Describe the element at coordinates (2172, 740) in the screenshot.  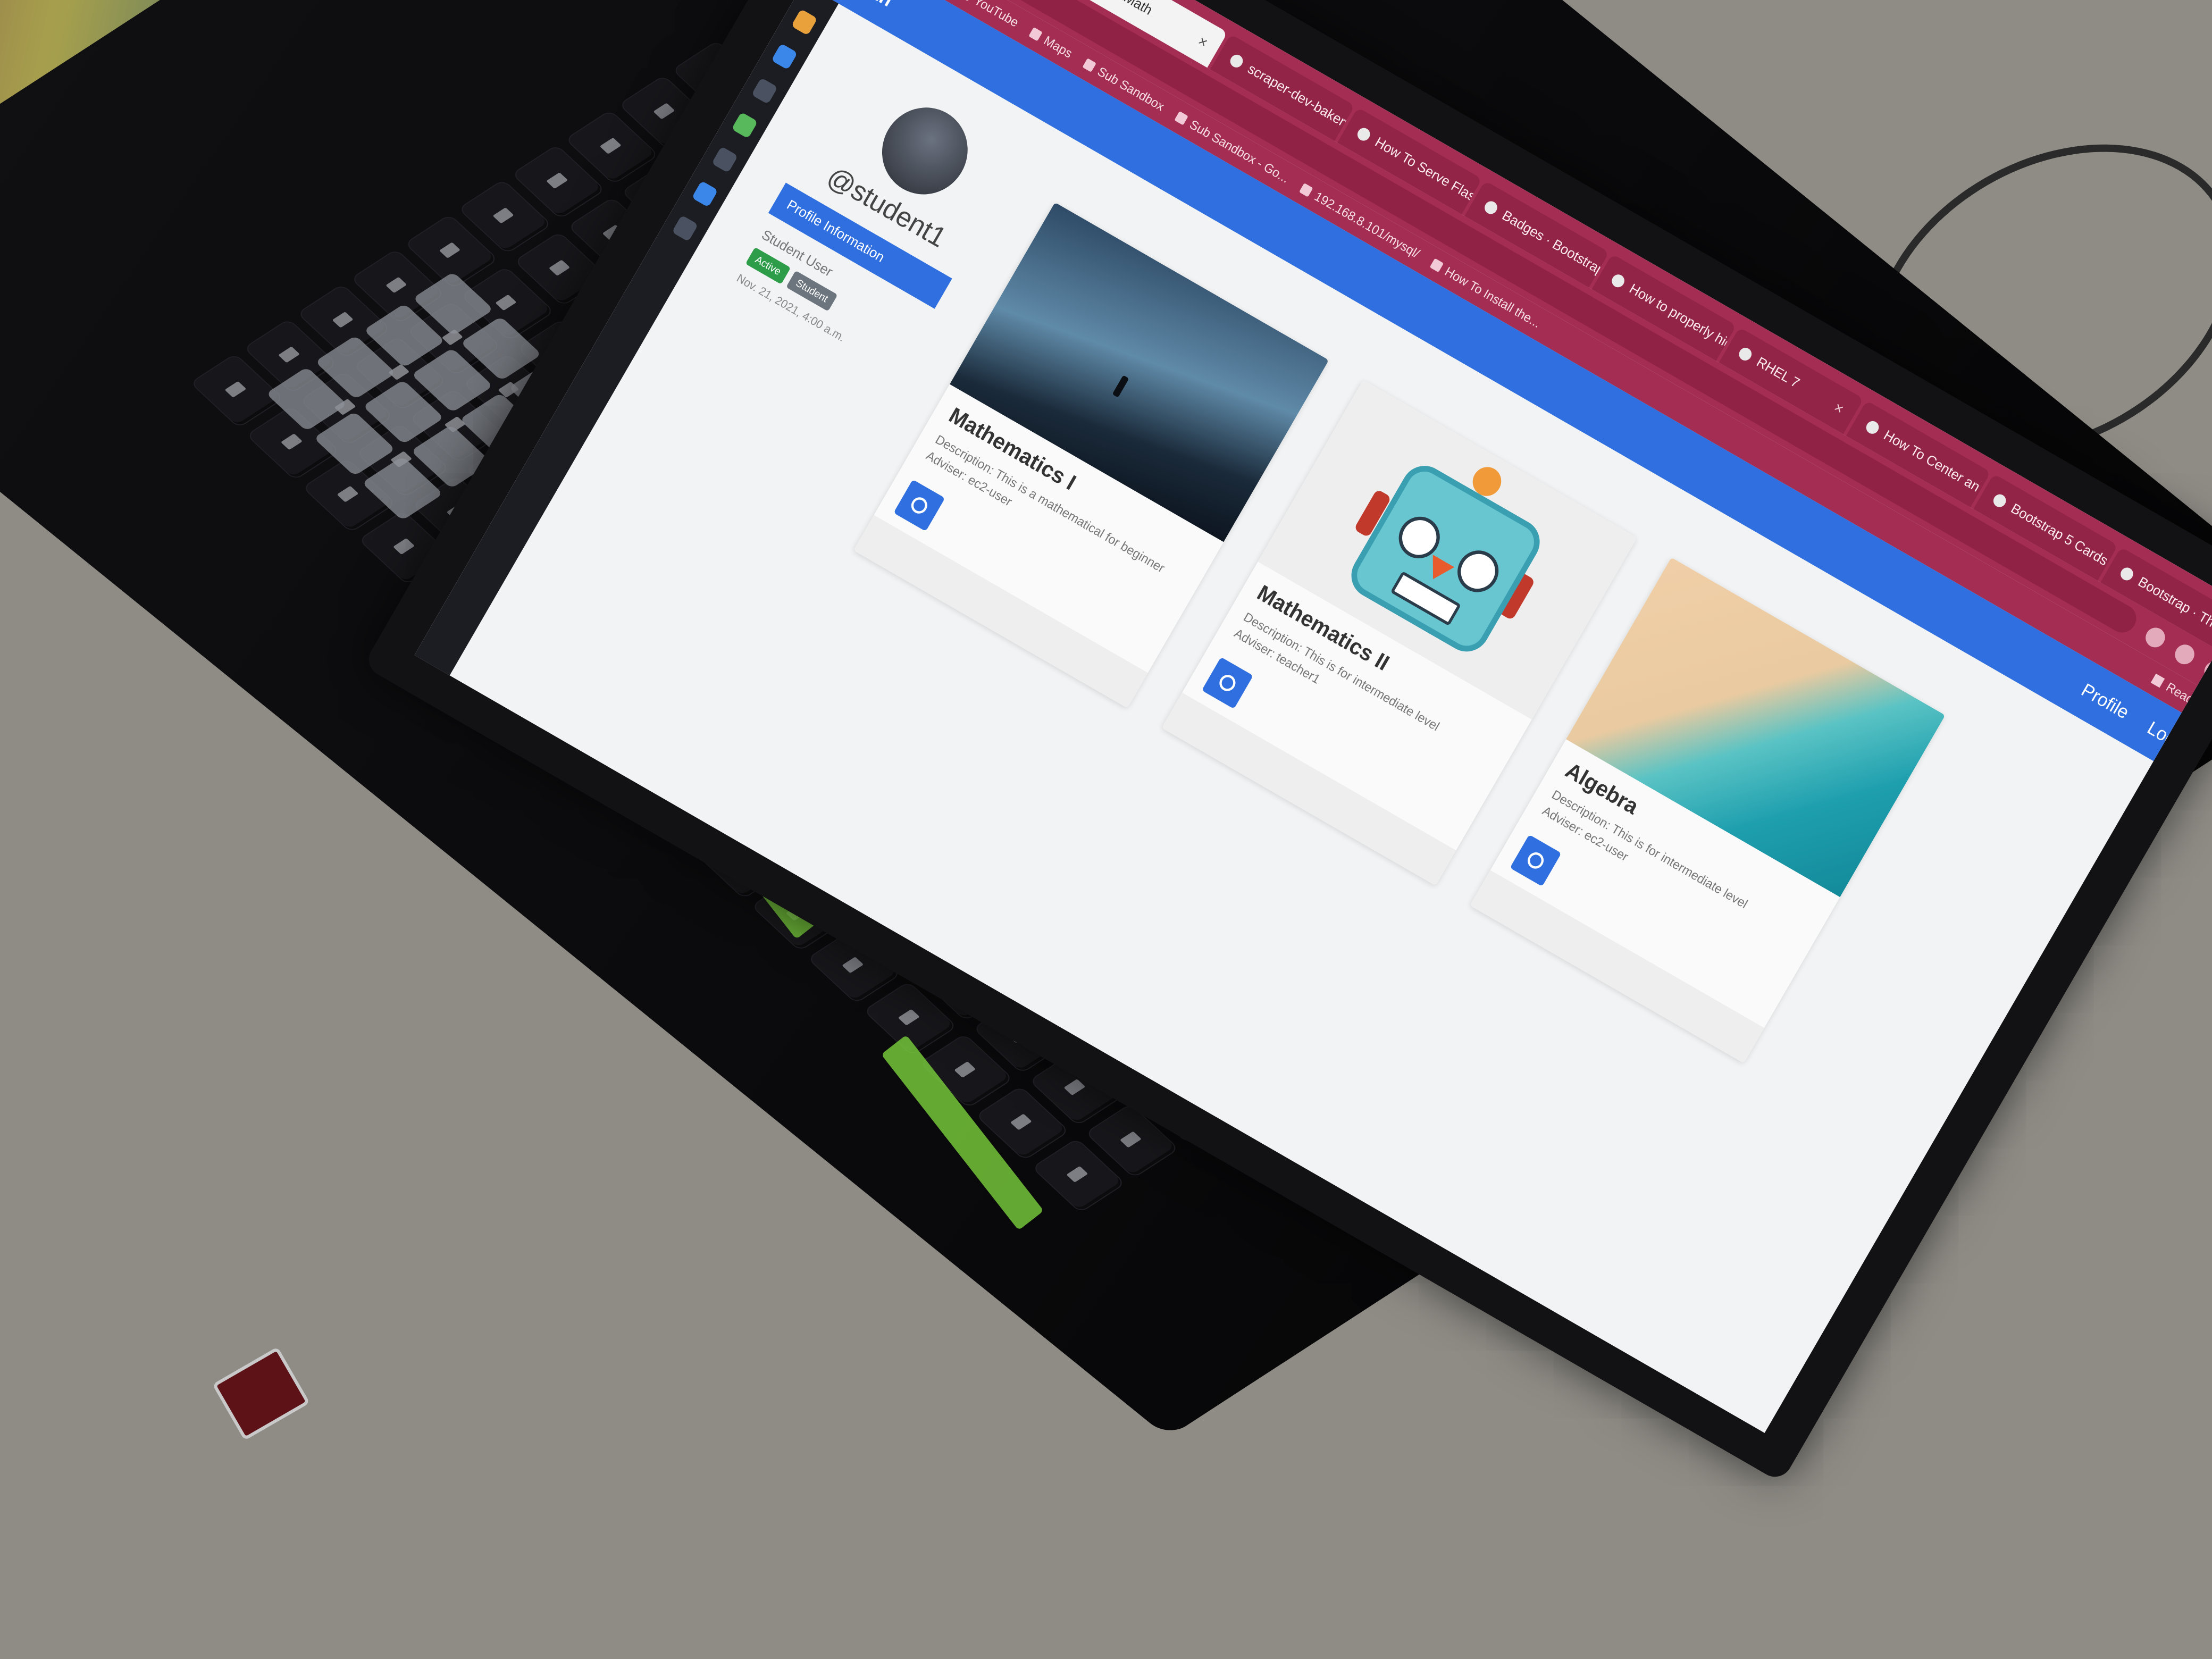
I see `nav-logout-link: Logout` at that location.